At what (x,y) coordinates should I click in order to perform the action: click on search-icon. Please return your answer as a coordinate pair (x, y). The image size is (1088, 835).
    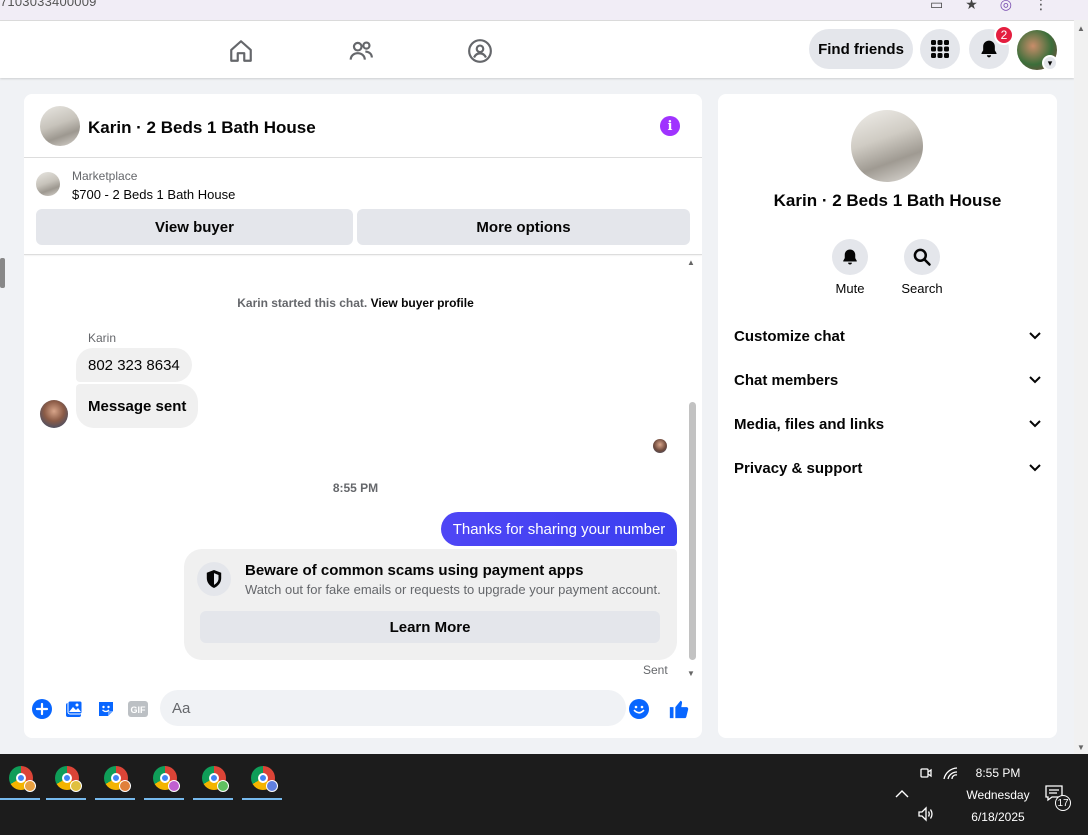
    Looking at the image, I should click on (922, 257).